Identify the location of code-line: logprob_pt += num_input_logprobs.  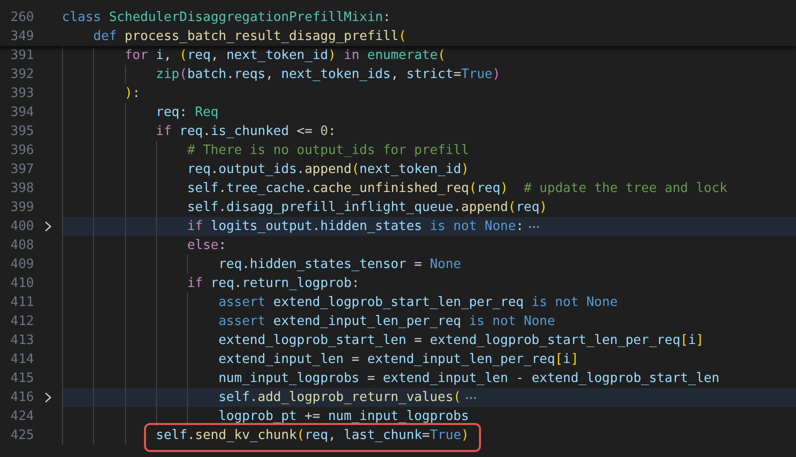
(343, 417).